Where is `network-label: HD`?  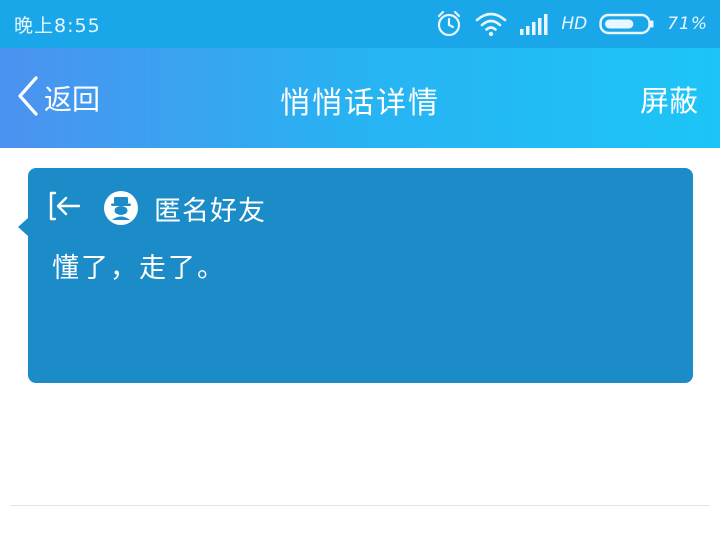
network-label: HD is located at coordinates (574, 24).